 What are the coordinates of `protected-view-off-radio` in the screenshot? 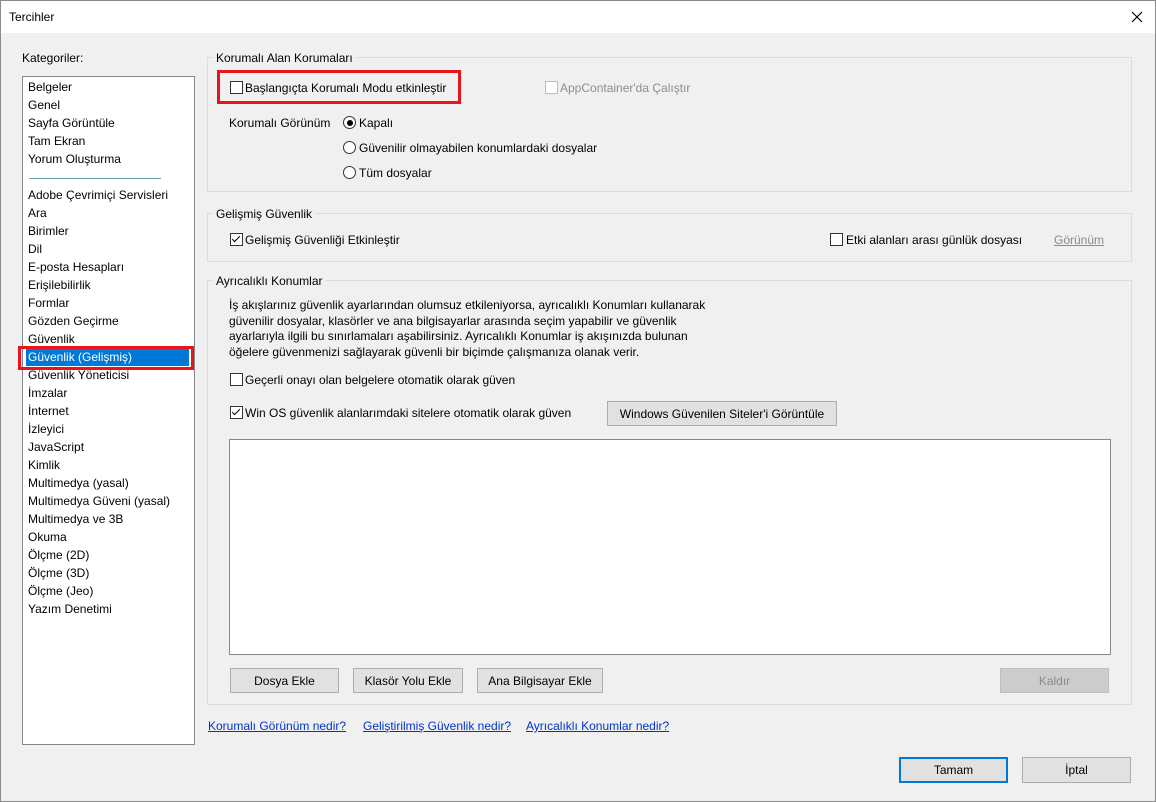 It's located at (349, 122).